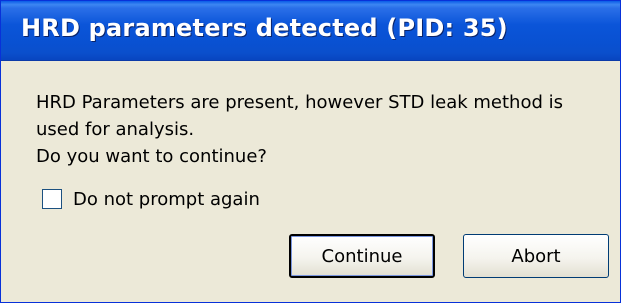 The height and width of the screenshot is (305, 623). What do you see at coordinates (151, 156) in the screenshot?
I see `message-line: Do you want to continue?` at bounding box center [151, 156].